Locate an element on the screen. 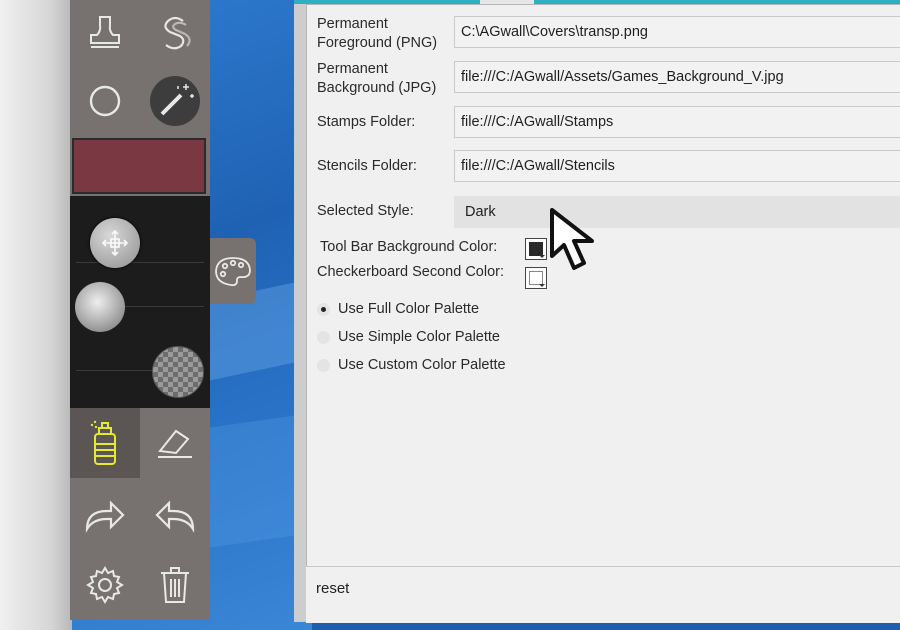 The image size is (900, 630). background-label: Permanent Background (JPG) is located at coordinates (377, 78).